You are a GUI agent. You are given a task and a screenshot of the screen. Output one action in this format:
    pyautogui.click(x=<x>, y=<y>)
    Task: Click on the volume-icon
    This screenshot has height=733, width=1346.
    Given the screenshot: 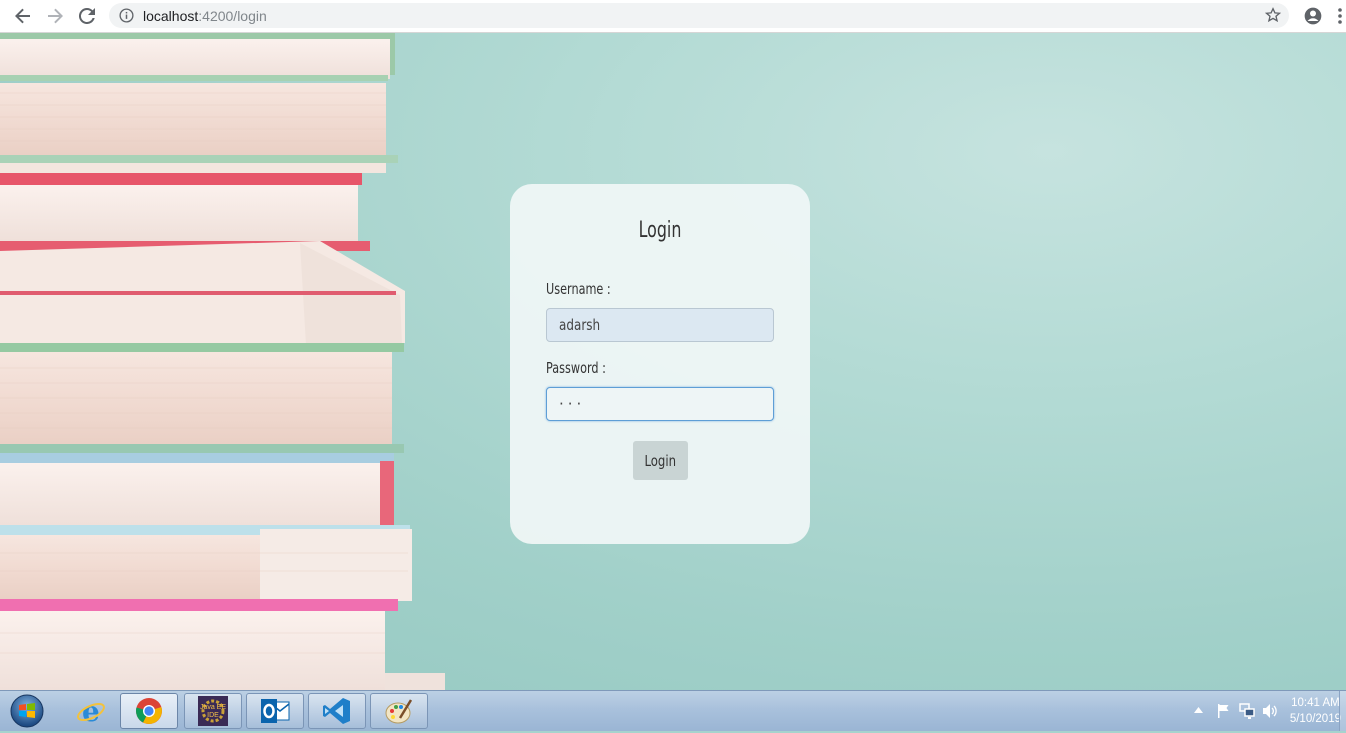 What is the action you would take?
    pyautogui.click(x=1270, y=711)
    